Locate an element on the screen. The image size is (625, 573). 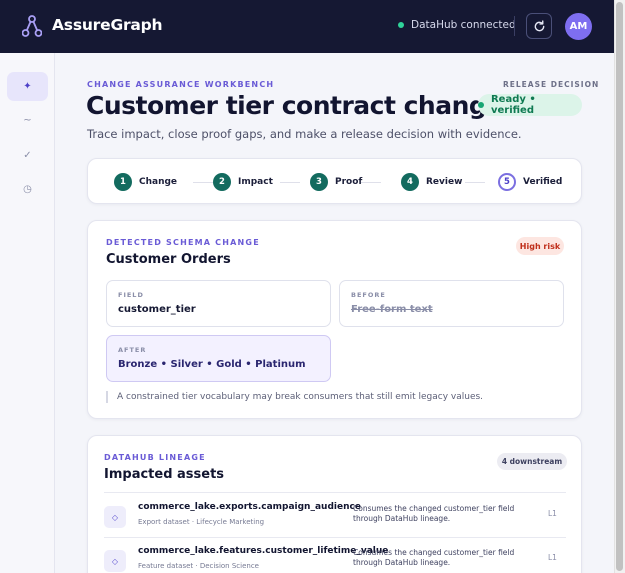
after-value: Bronze • Silver • Gold • Platinum is located at coordinates (212, 364).